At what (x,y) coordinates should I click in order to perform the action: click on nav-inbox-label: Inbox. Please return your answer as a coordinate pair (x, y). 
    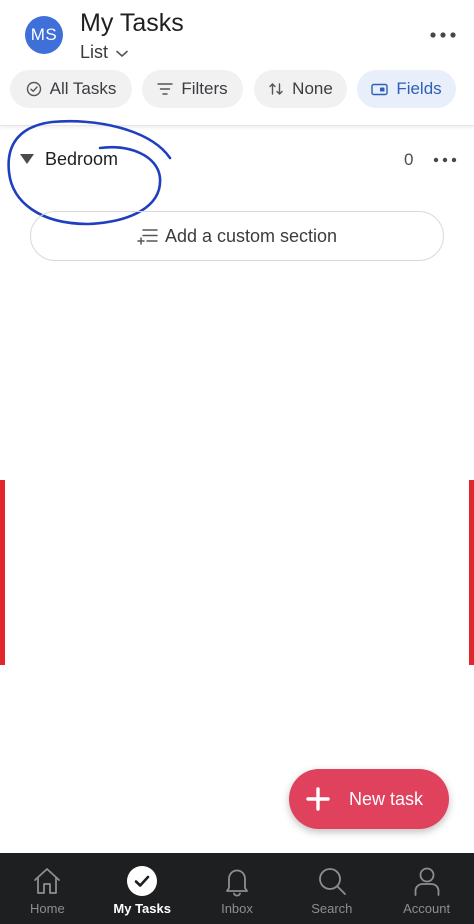
    Looking at the image, I should click on (237, 908).